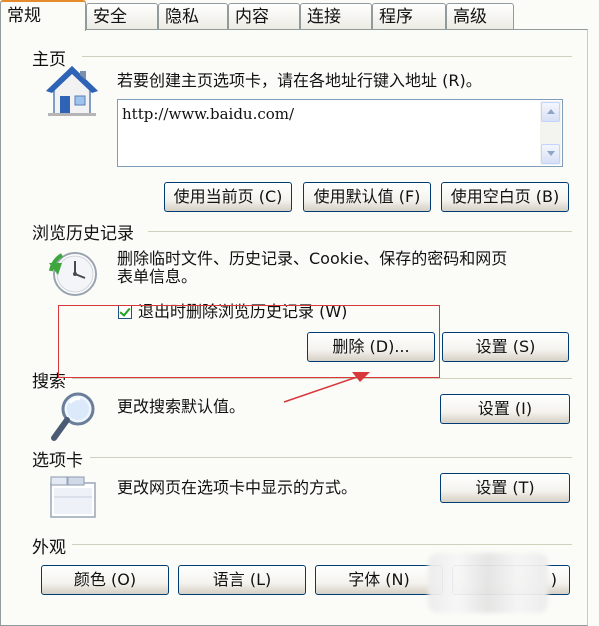 The width and height of the screenshot is (599, 626). I want to click on fonts-button: 字体 (N), so click(379, 580).